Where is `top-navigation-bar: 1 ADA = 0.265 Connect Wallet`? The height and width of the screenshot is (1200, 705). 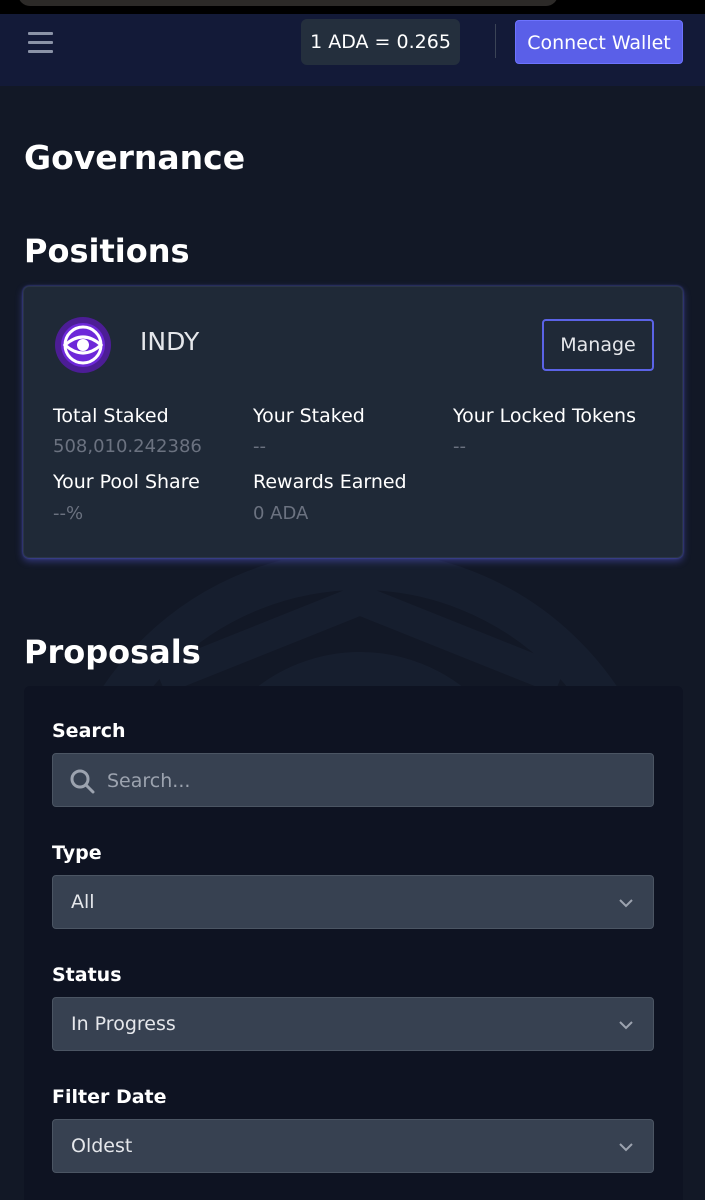 top-navigation-bar: 1 ADA = 0.265 Connect Wallet is located at coordinates (352, 50).